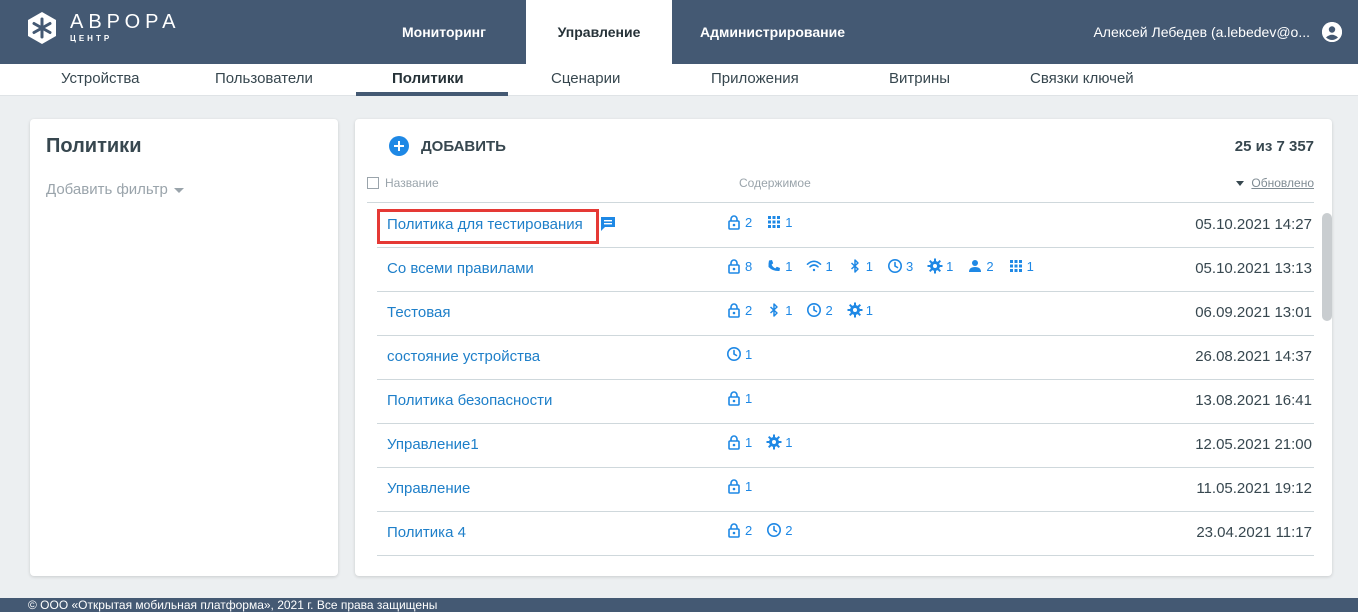 The image size is (1358, 612). What do you see at coordinates (845, 446) in the screenshot?
I see `table-row: Управление1 1 1 12.05.2021 21:00` at bounding box center [845, 446].